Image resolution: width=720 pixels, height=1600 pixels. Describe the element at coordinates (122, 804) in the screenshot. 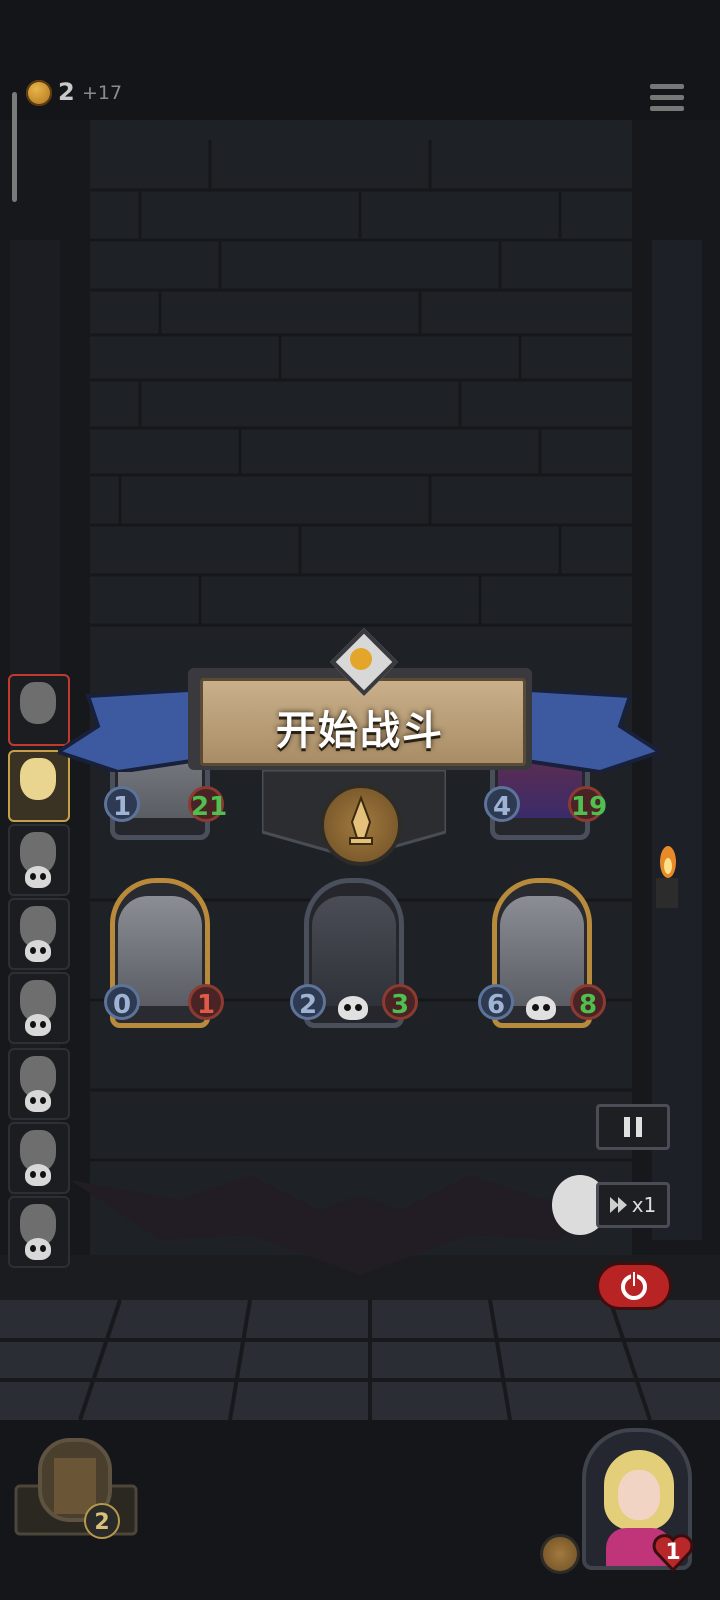

I see `attack-stat: 1` at that location.